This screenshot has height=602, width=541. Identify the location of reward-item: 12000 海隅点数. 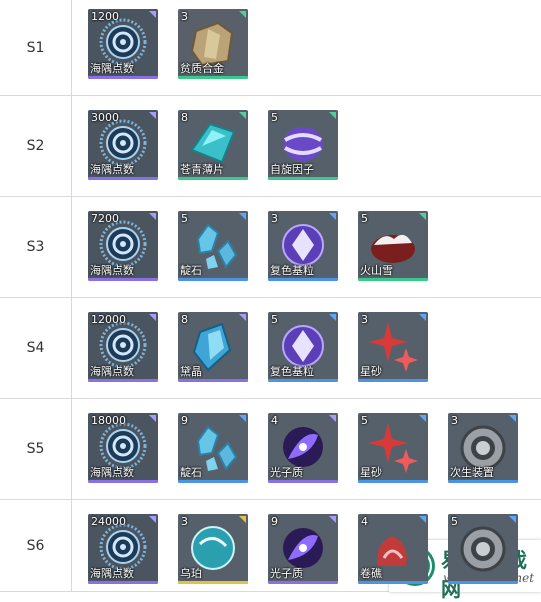
(123, 347).